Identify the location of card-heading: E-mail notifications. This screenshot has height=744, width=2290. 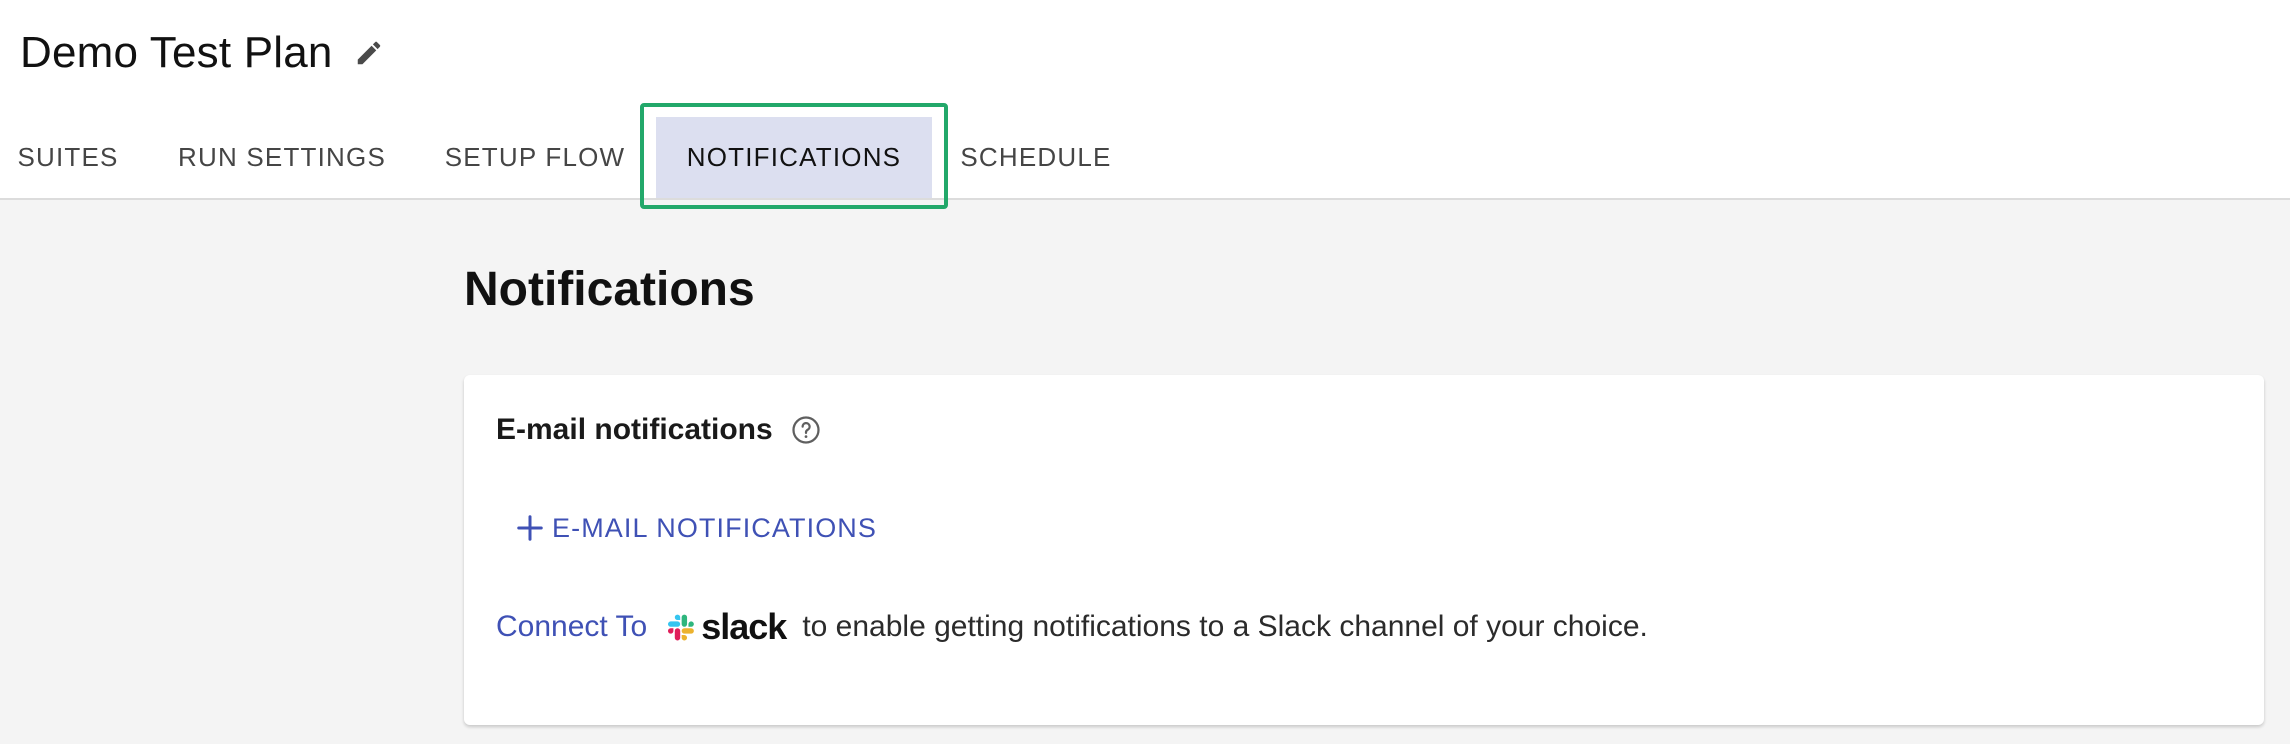
(658, 430).